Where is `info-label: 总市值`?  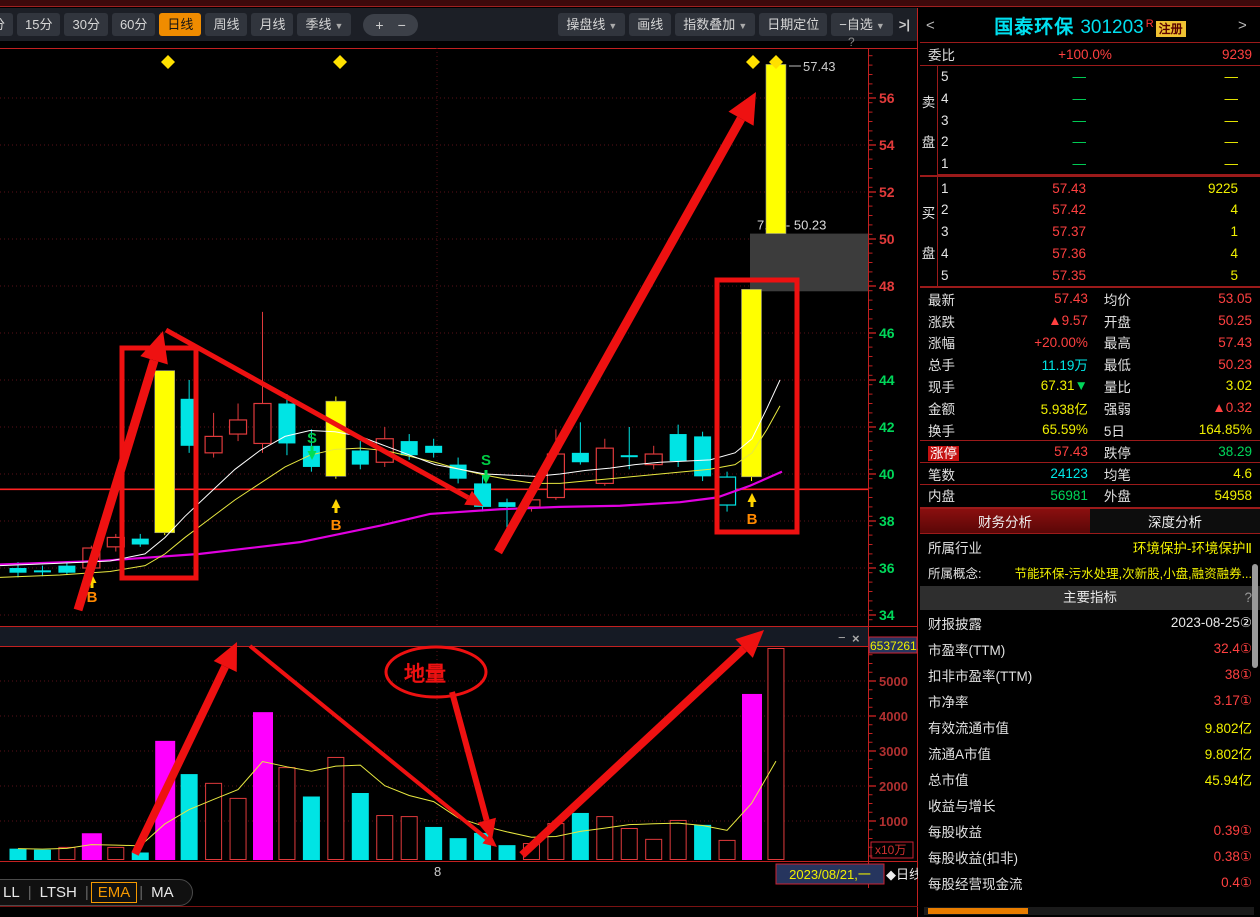 info-label: 总市值 is located at coordinates (948, 780).